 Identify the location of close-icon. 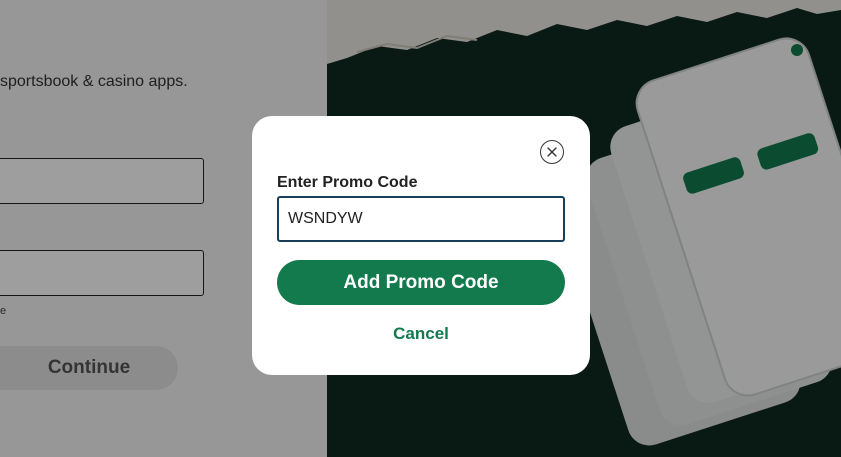
(552, 152).